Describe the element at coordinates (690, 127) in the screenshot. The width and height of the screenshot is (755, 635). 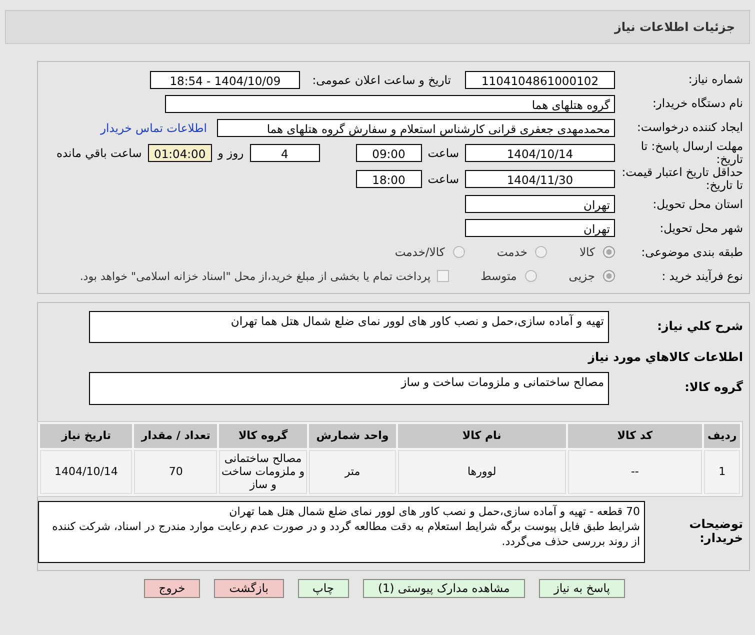
I see `field-label: ایجاد کننده درخواست:` at that location.